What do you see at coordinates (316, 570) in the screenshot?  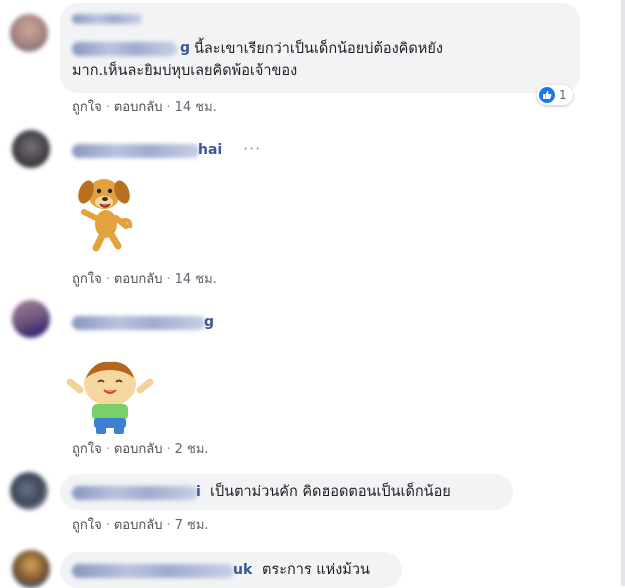 I see `comment-text: ตระการ แห่งม้วน` at bounding box center [316, 570].